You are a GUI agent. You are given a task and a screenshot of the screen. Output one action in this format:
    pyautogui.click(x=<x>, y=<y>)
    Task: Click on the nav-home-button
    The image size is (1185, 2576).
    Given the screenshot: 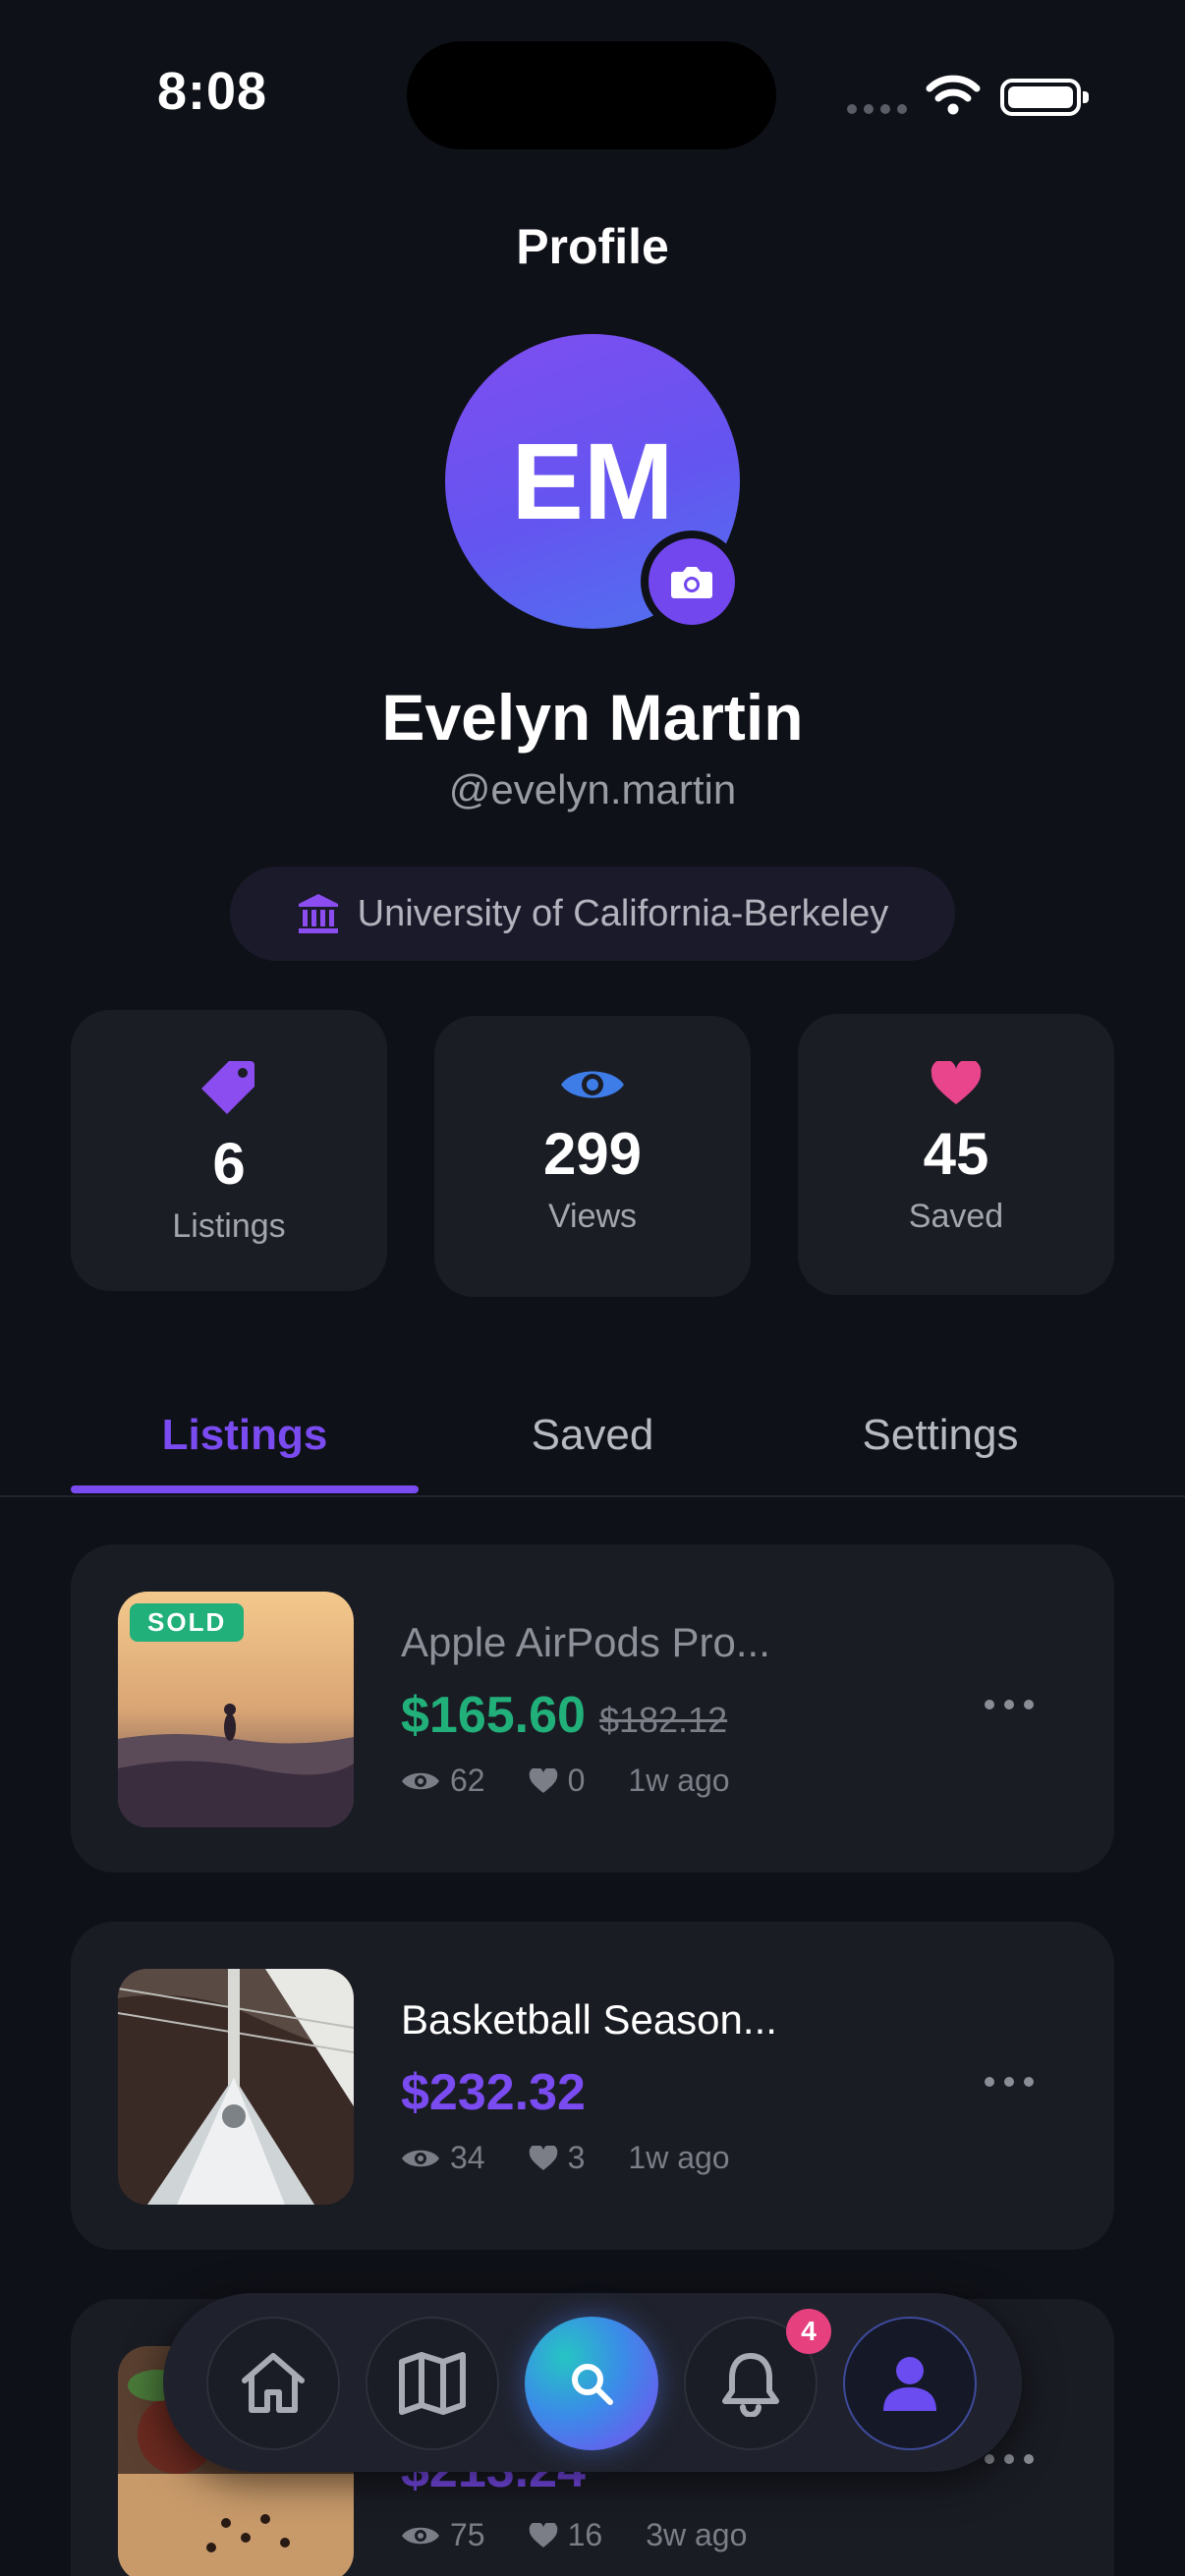 What is the action you would take?
    pyautogui.click(x=273, y=2383)
    